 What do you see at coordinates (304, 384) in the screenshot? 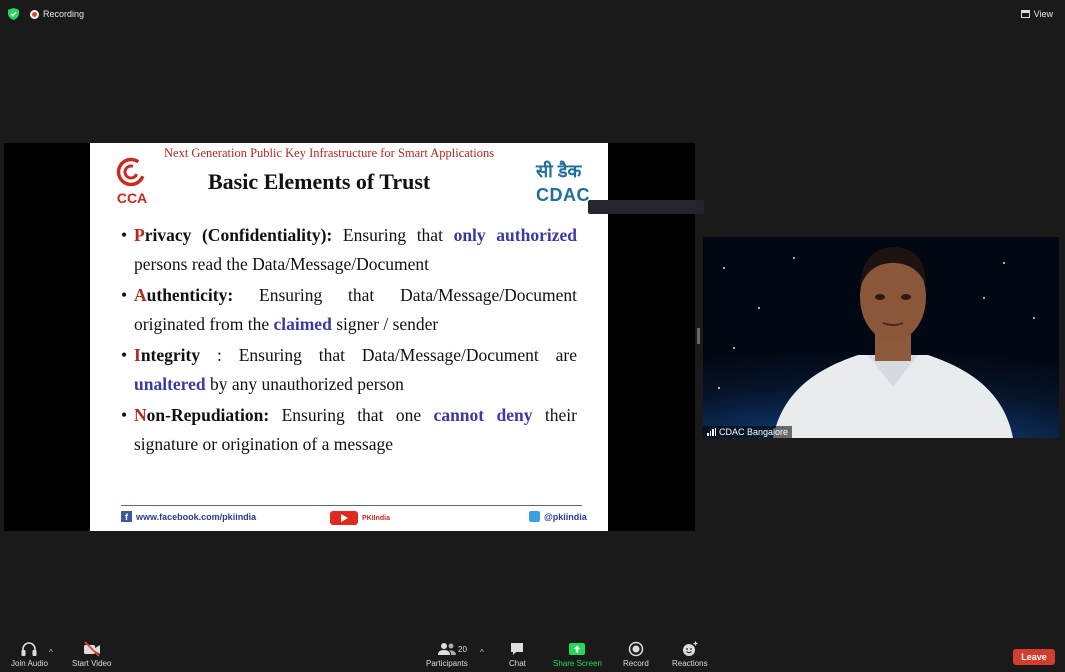
I see `bullet-text: by any unauthorized person` at bounding box center [304, 384].